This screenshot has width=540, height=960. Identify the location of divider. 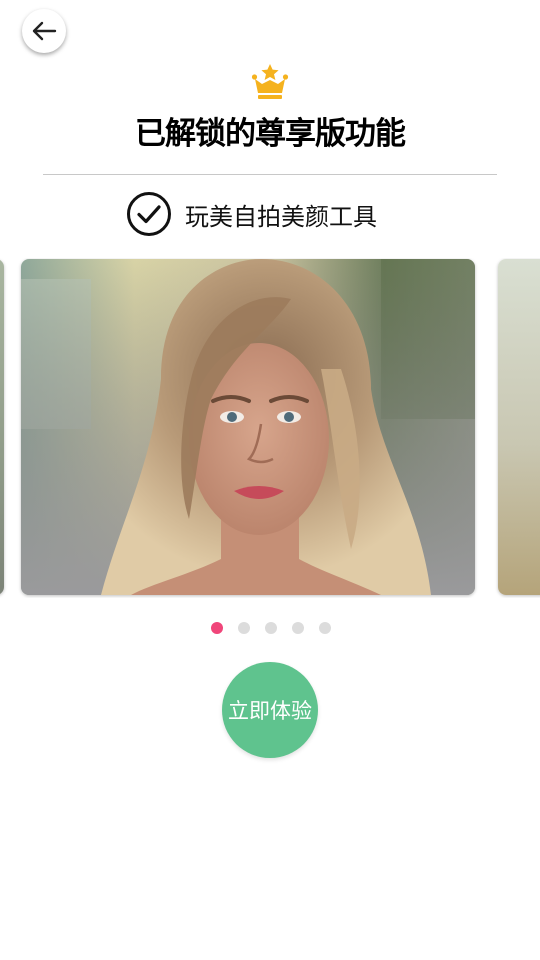
(270, 174).